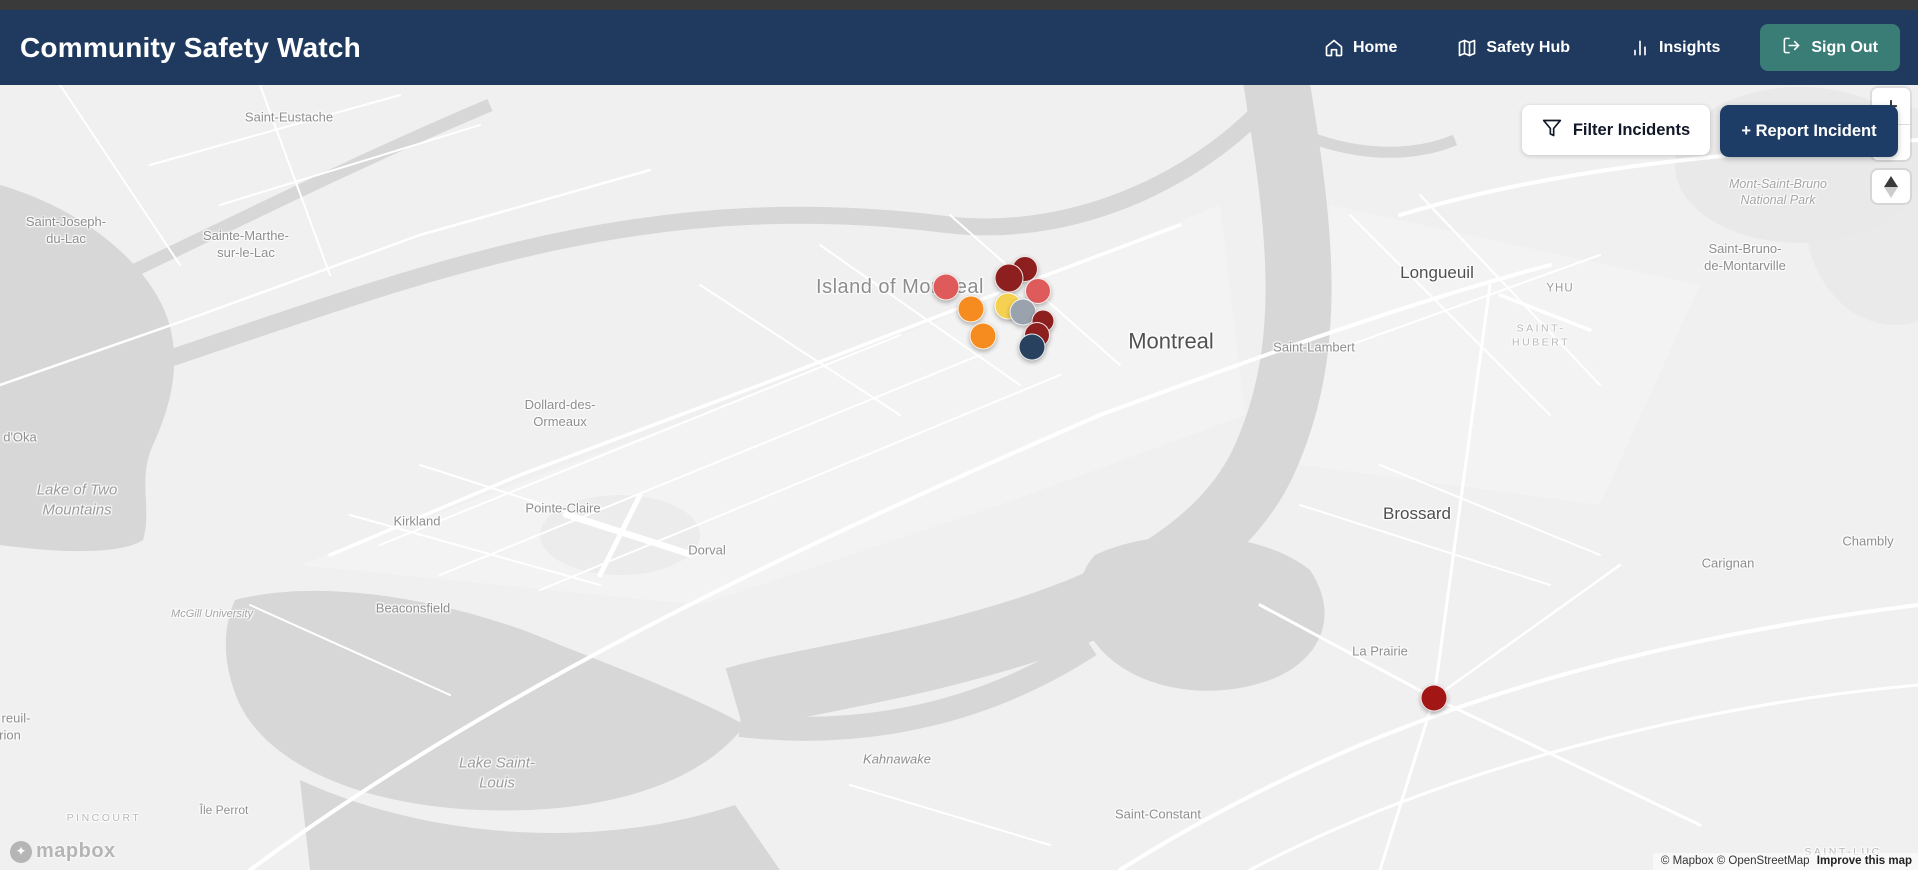 The image size is (1918, 870). I want to click on filter-incidents-label: Filter Incidents, so click(1631, 129).